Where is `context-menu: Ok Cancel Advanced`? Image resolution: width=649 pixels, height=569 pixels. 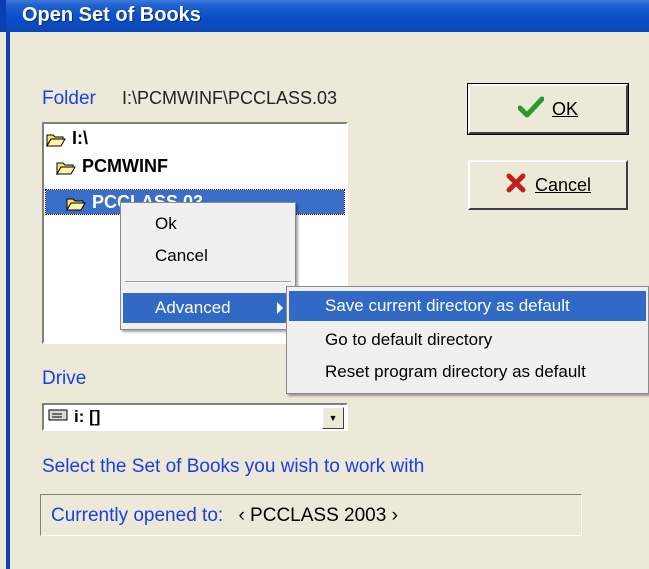
context-menu: Ok Cancel Advanced is located at coordinates (208, 266).